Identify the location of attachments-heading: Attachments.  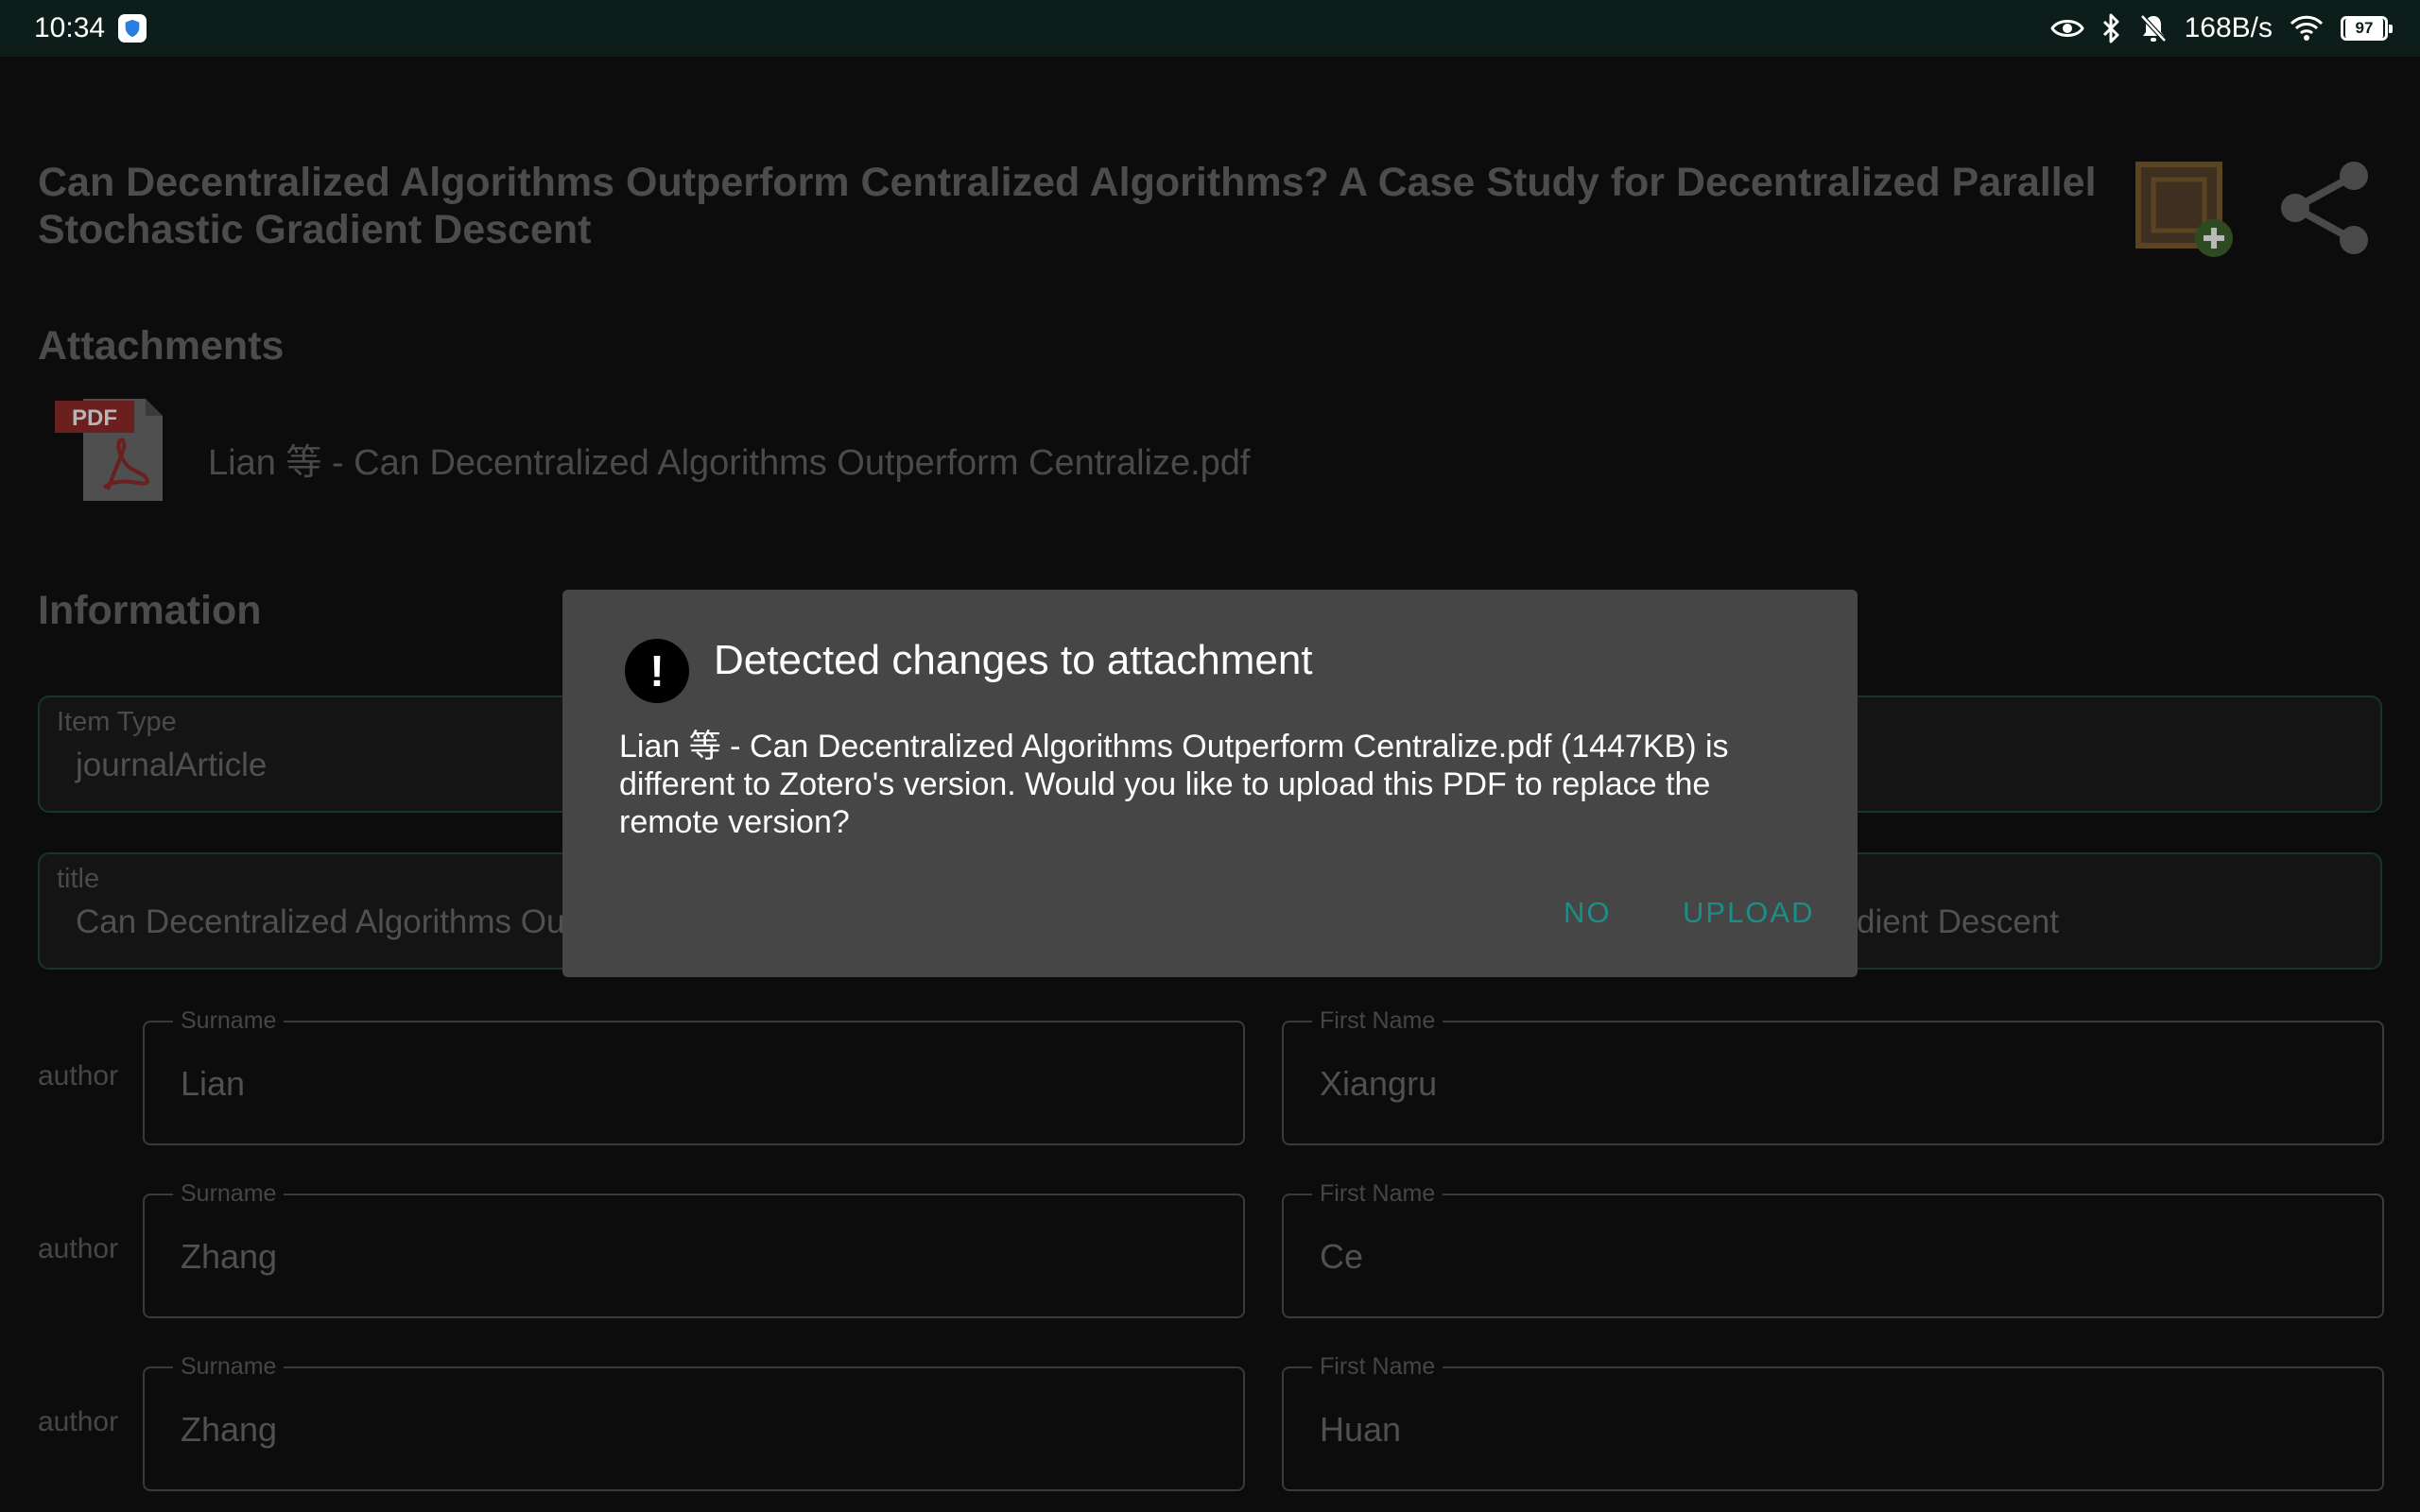
(161, 346).